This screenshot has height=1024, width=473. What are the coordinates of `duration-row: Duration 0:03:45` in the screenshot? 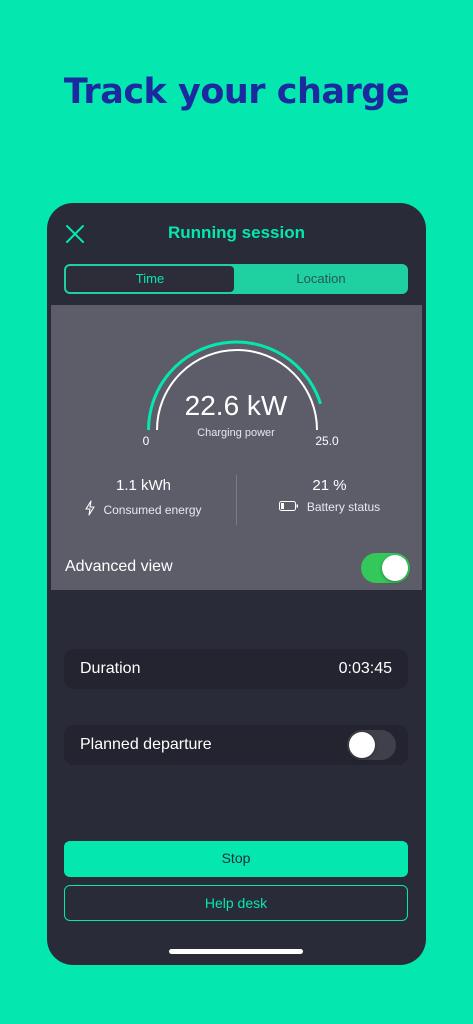 It's located at (236, 669).